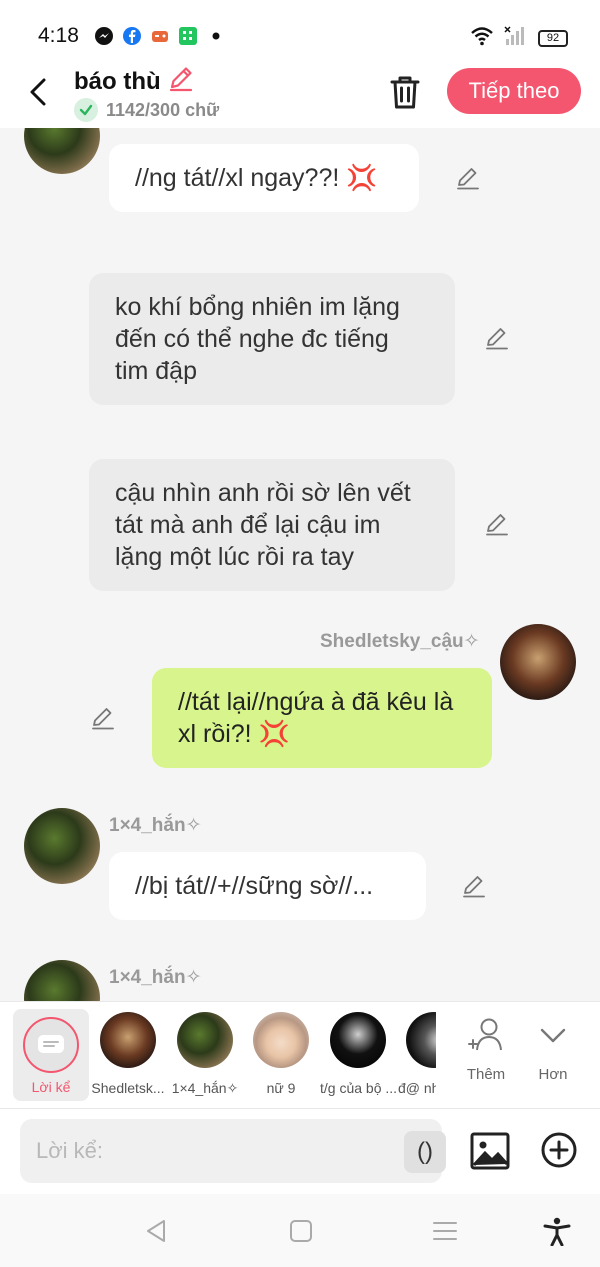 The width and height of the screenshot is (600, 1267). I want to click on message-text: //tát lại//ngứa à đã kêu là xl rồi?! 💢, so click(316, 718).